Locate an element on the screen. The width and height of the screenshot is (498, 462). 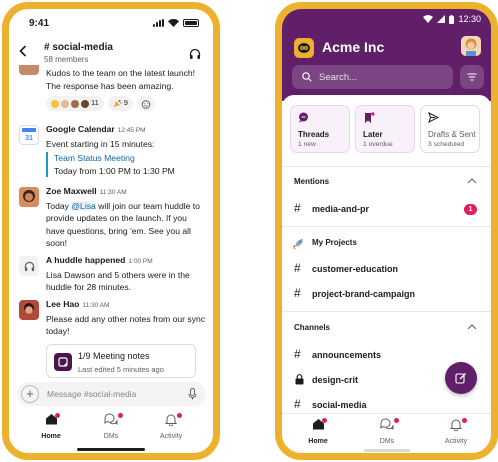
filter-button is located at coordinates (472, 77).